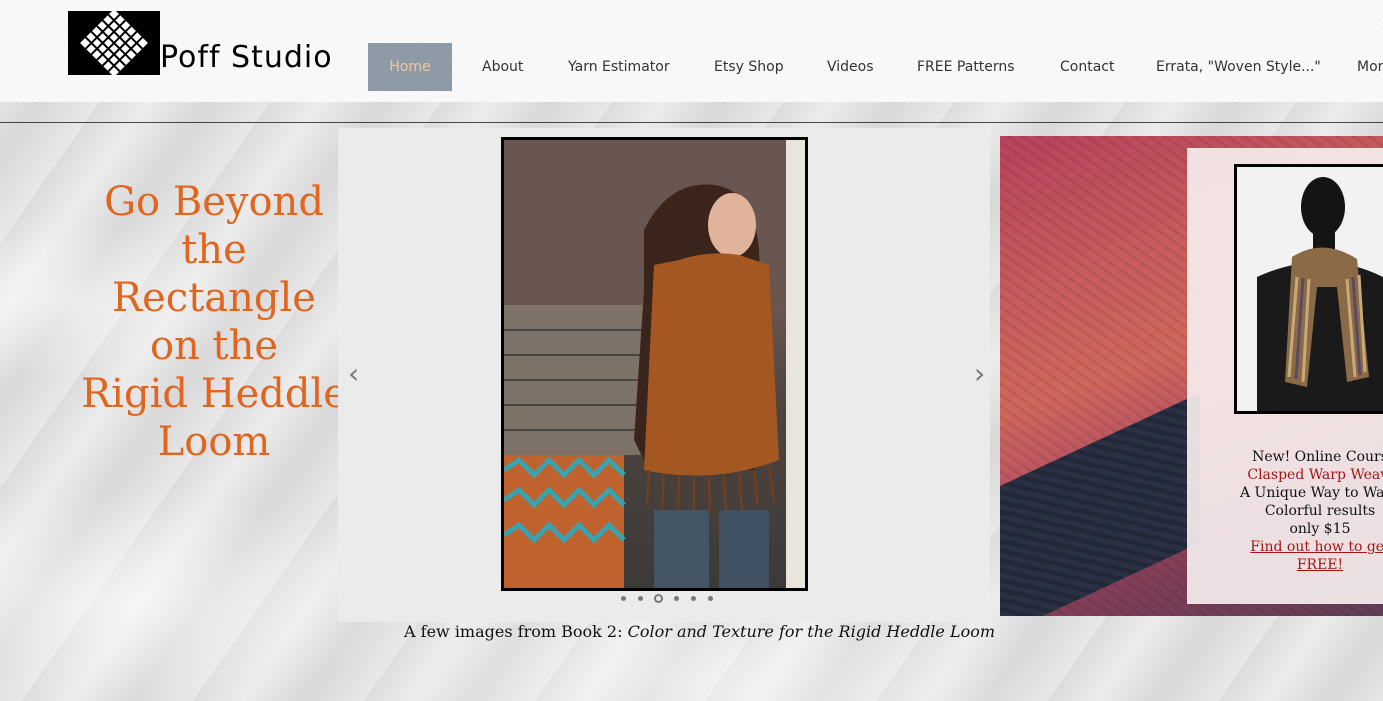 The width and height of the screenshot is (1383, 701). I want to click on nav-contact: Contact, so click(1087, 67).